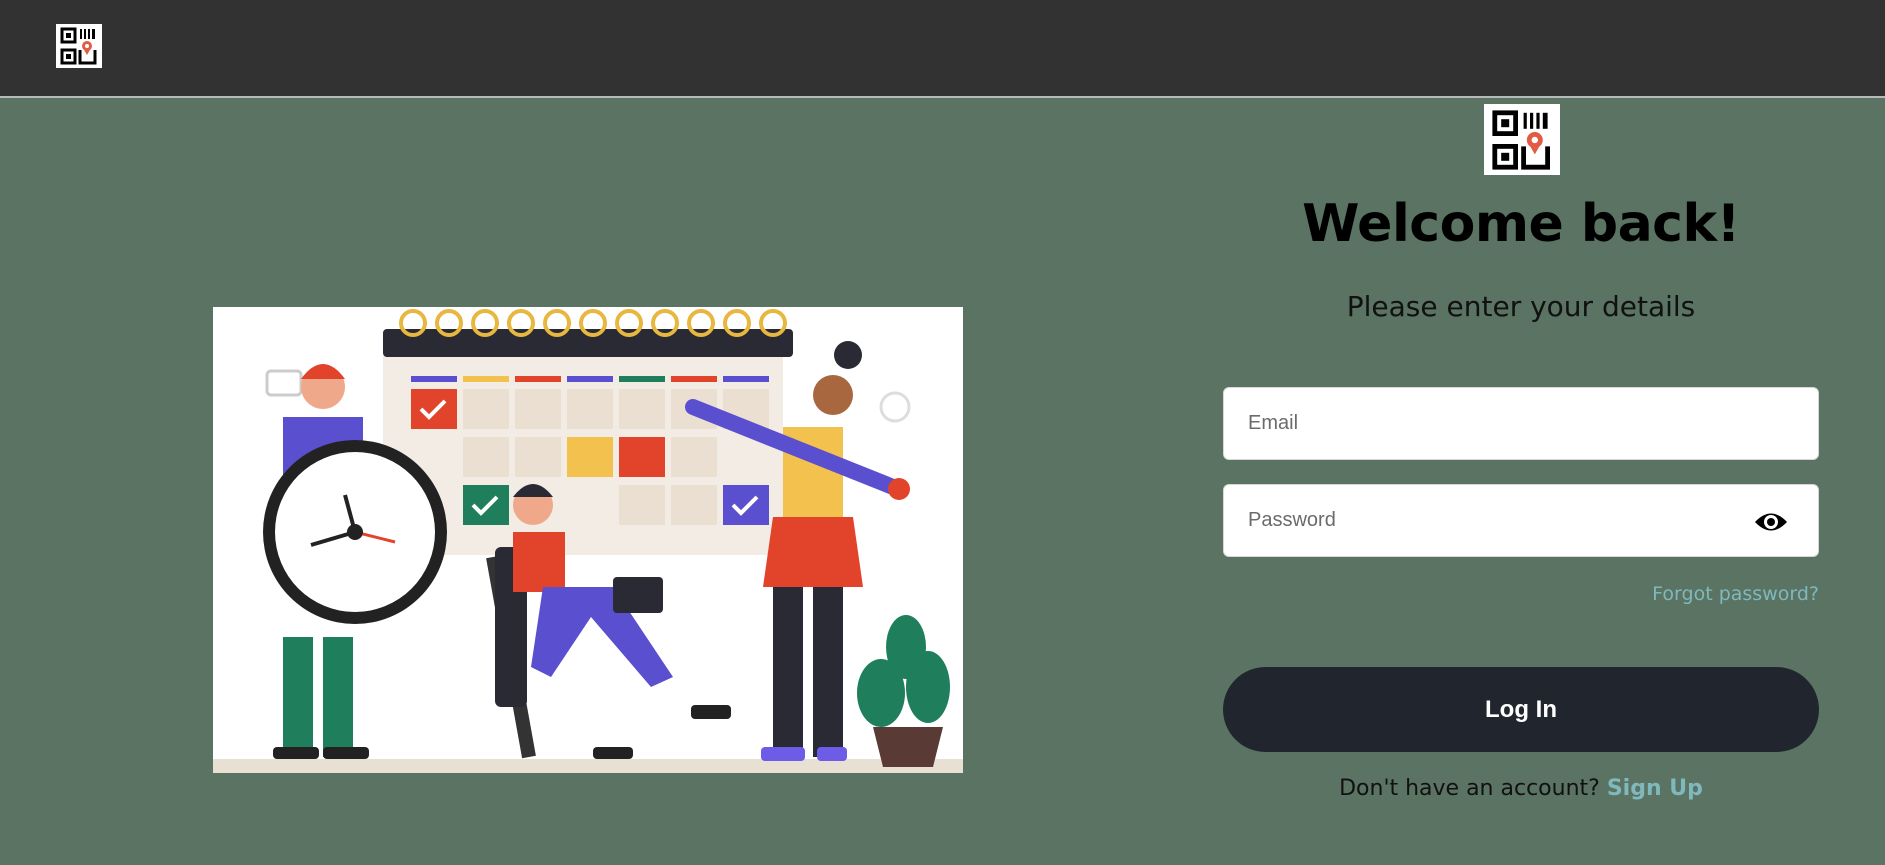 The image size is (1885, 865). I want to click on nav-logo, so click(79, 46).